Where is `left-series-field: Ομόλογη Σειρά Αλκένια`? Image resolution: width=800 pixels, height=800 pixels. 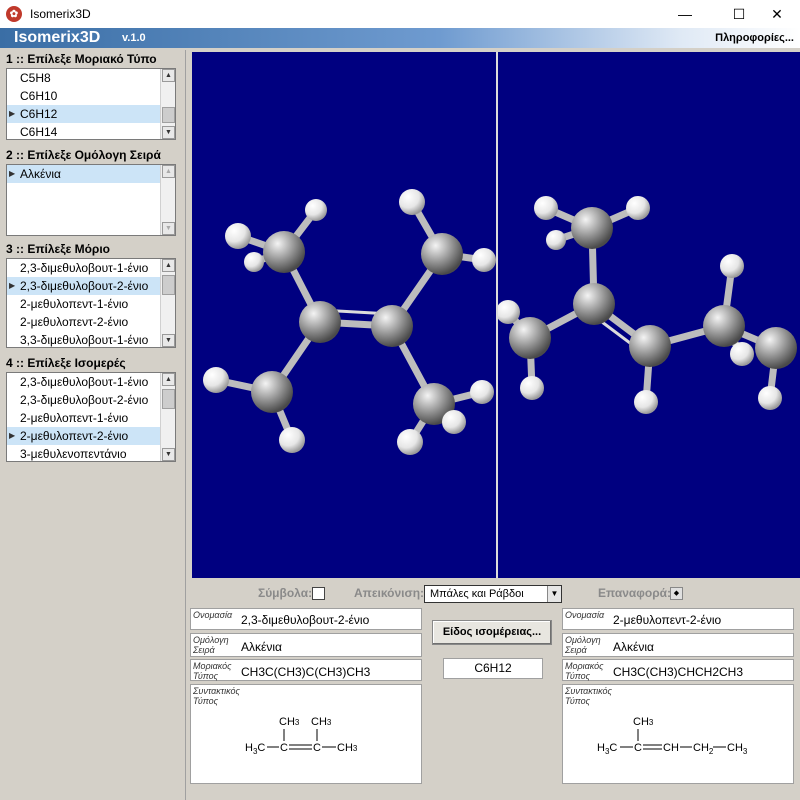
left-series-field: Ομόλογη Σειρά Αλκένια is located at coordinates (306, 645).